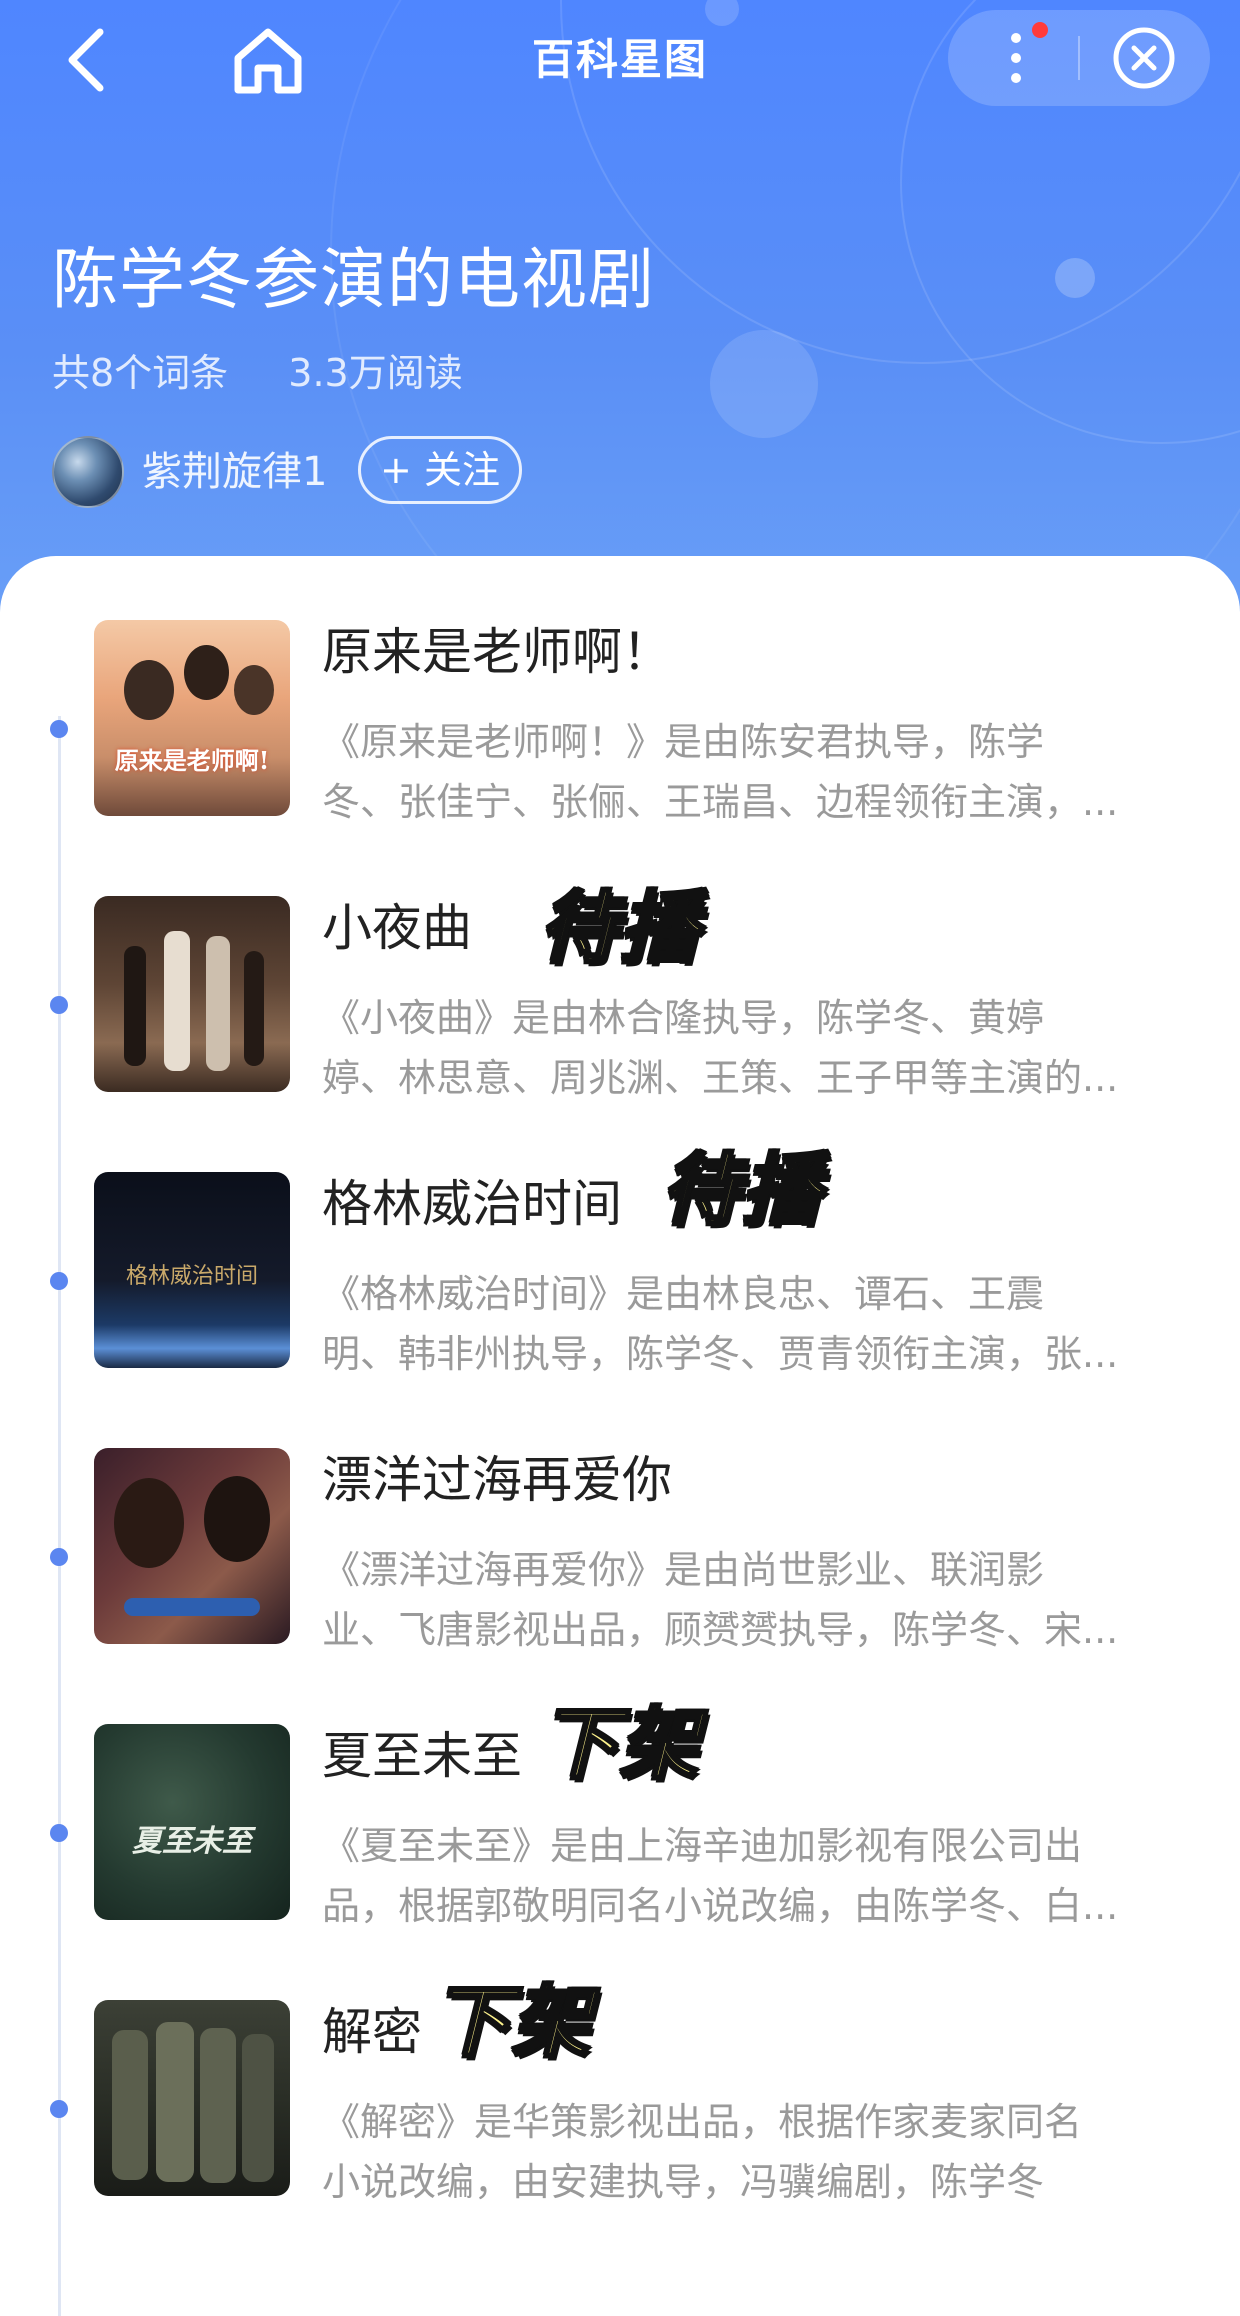 This screenshot has height=2316, width=1240. I want to click on poster-title-text: 原来是老师啊!, so click(192, 760).